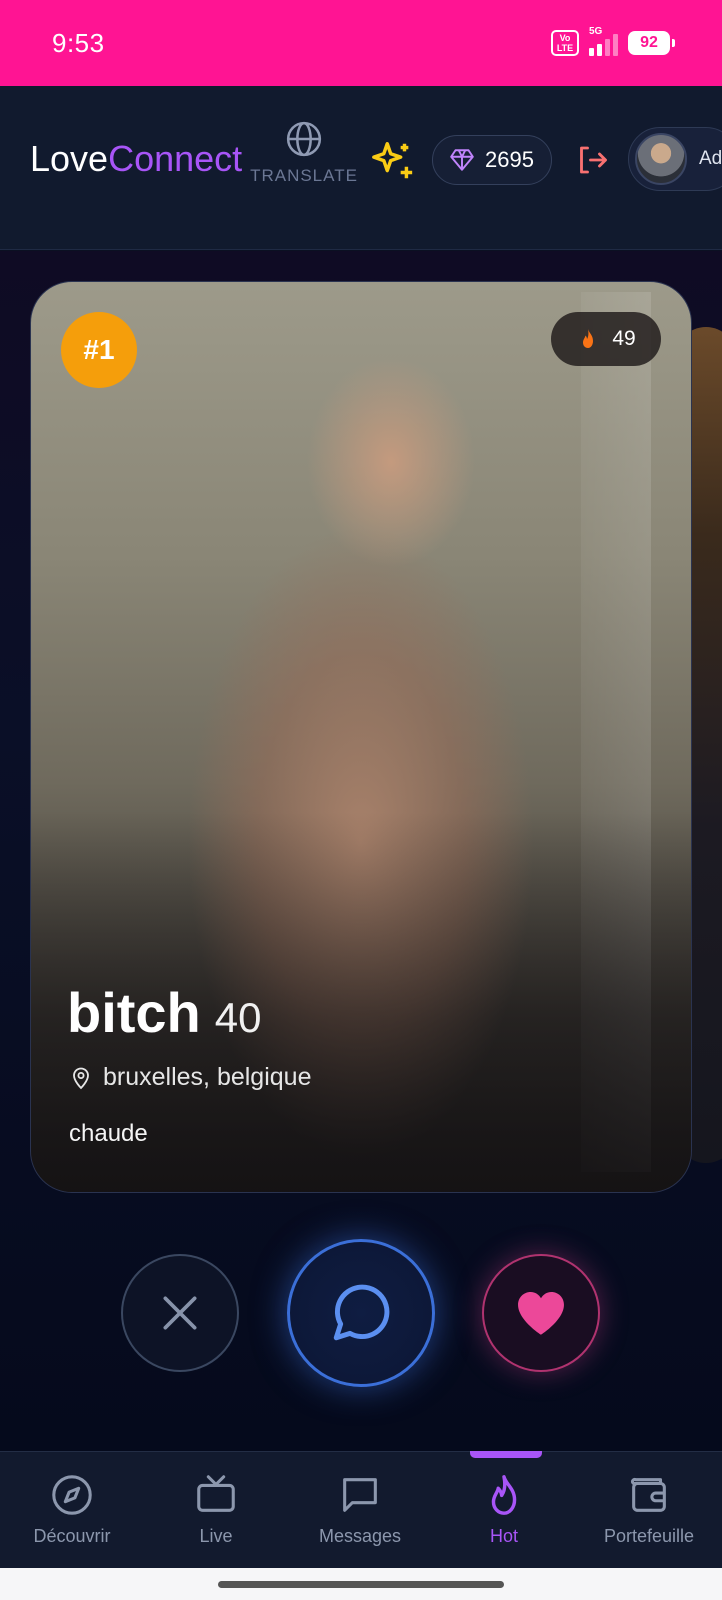 The image size is (722, 1600). I want to click on profile-button: Ad, so click(675, 159).